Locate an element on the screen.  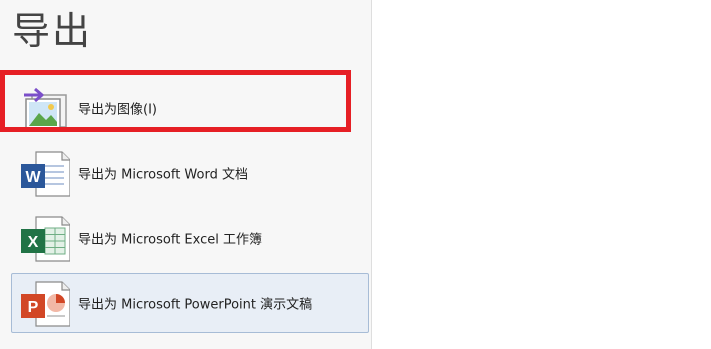
export-excel-label: 导出为 Microsoft Excel 工作簿 is located at coordinates (170, 240).